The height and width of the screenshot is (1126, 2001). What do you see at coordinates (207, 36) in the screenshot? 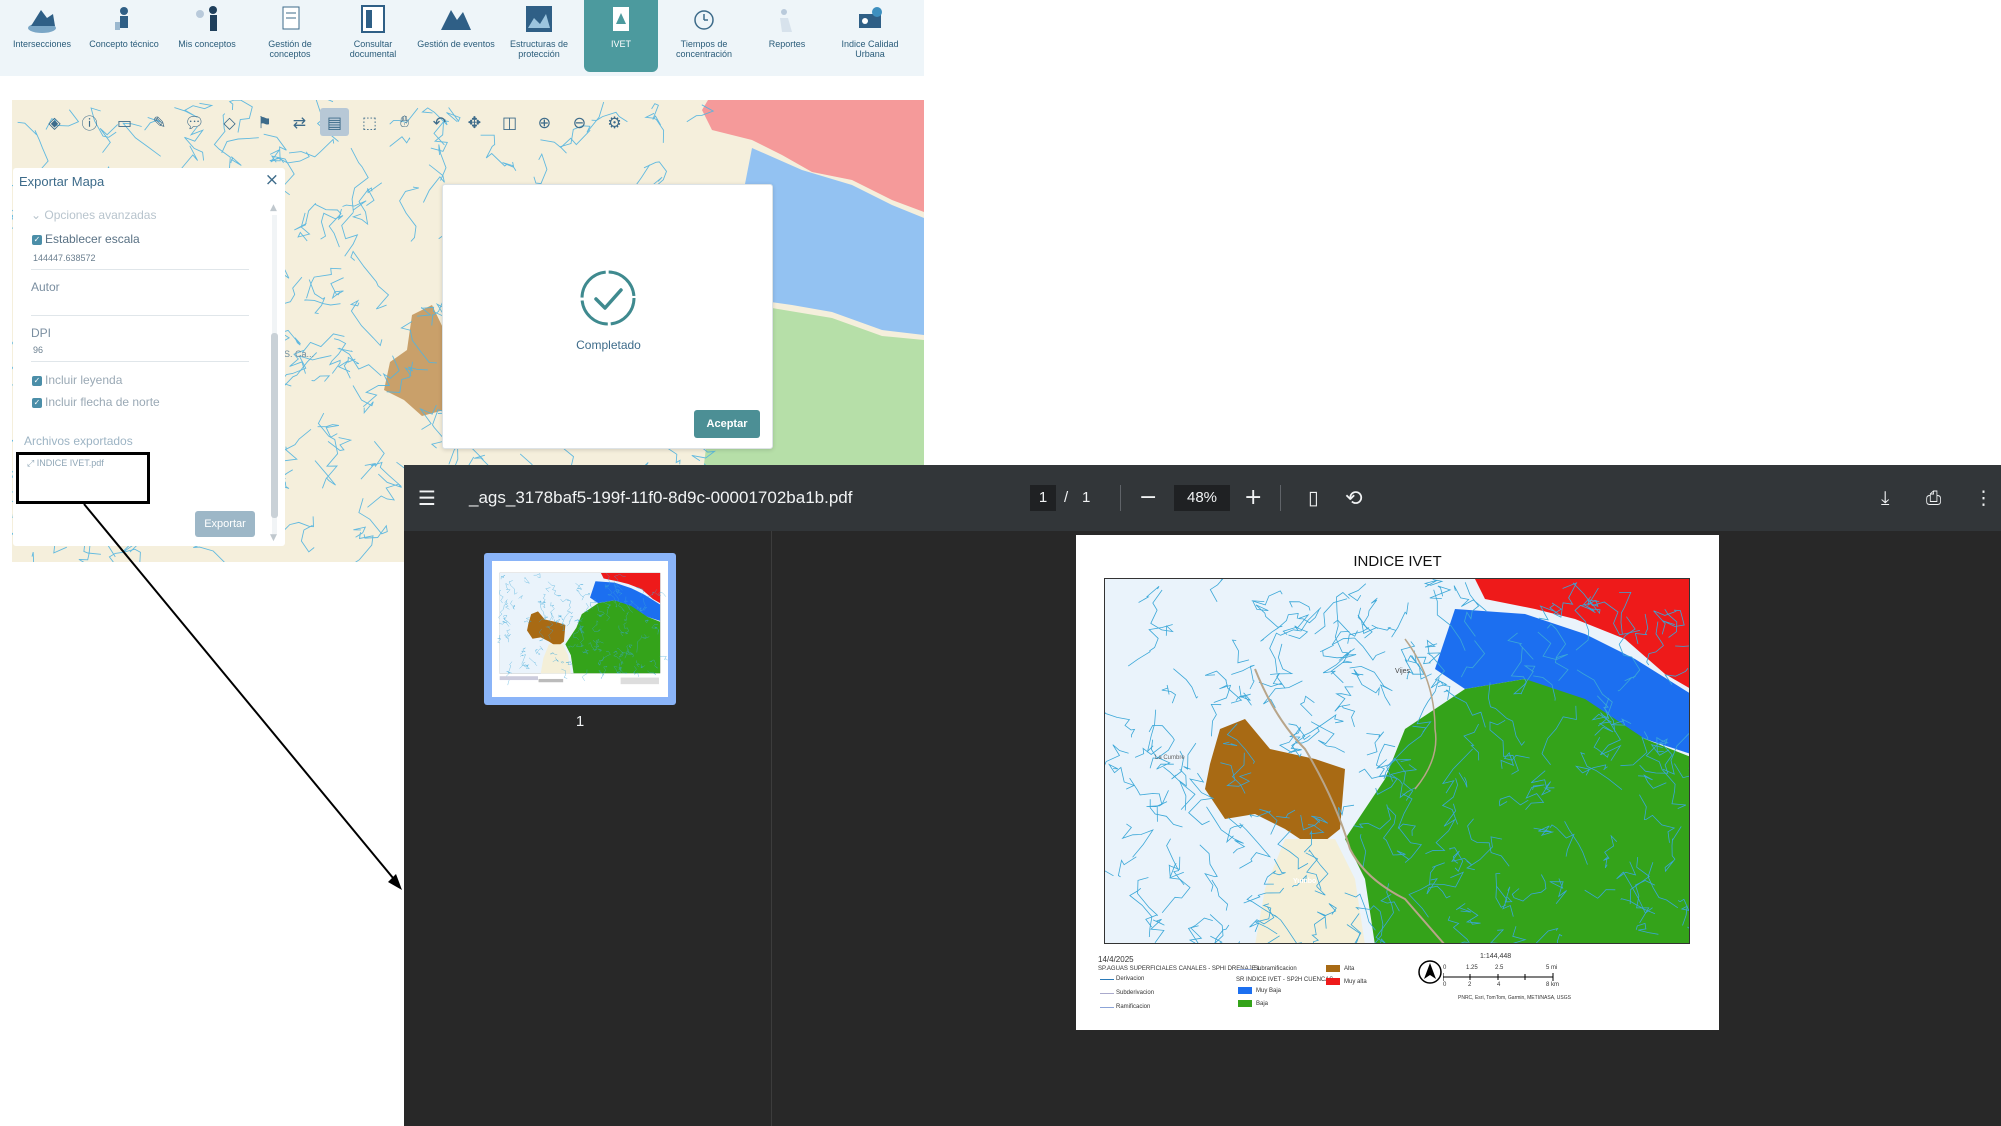
I see `module-mis-conceptos: Mis conceptos` at bounding box center [207, 36].